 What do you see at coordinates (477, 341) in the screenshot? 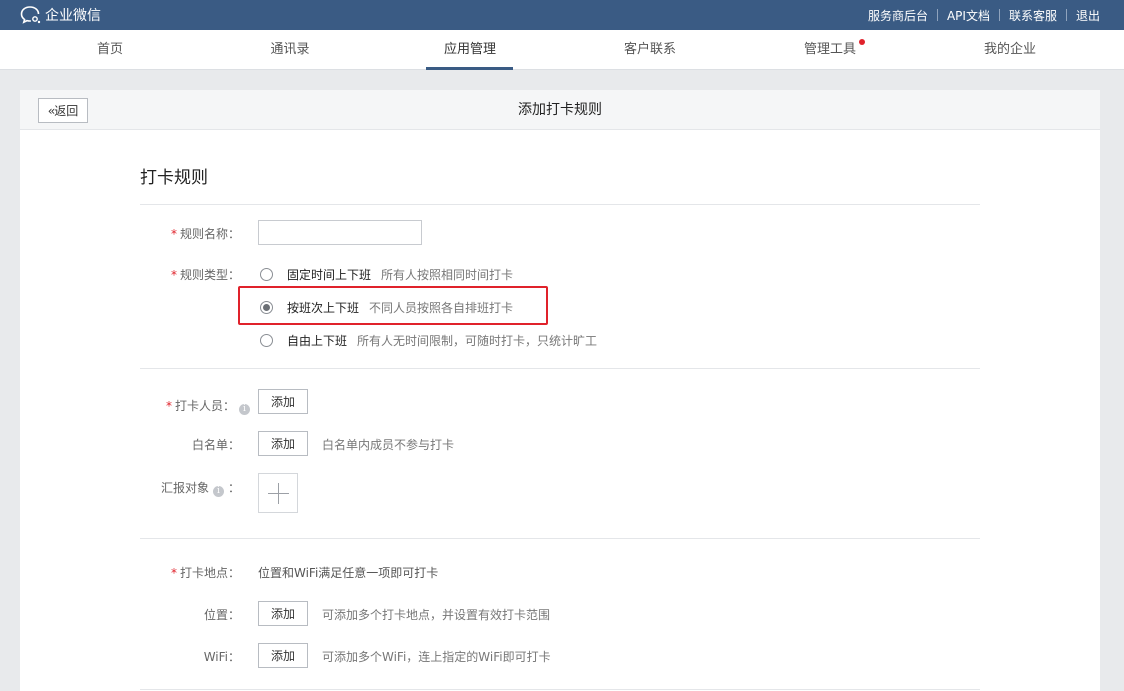
I see `radio-description: 所有人无时间限制，可随时打卡，只统计旷工` at bounding box center [477, 341].